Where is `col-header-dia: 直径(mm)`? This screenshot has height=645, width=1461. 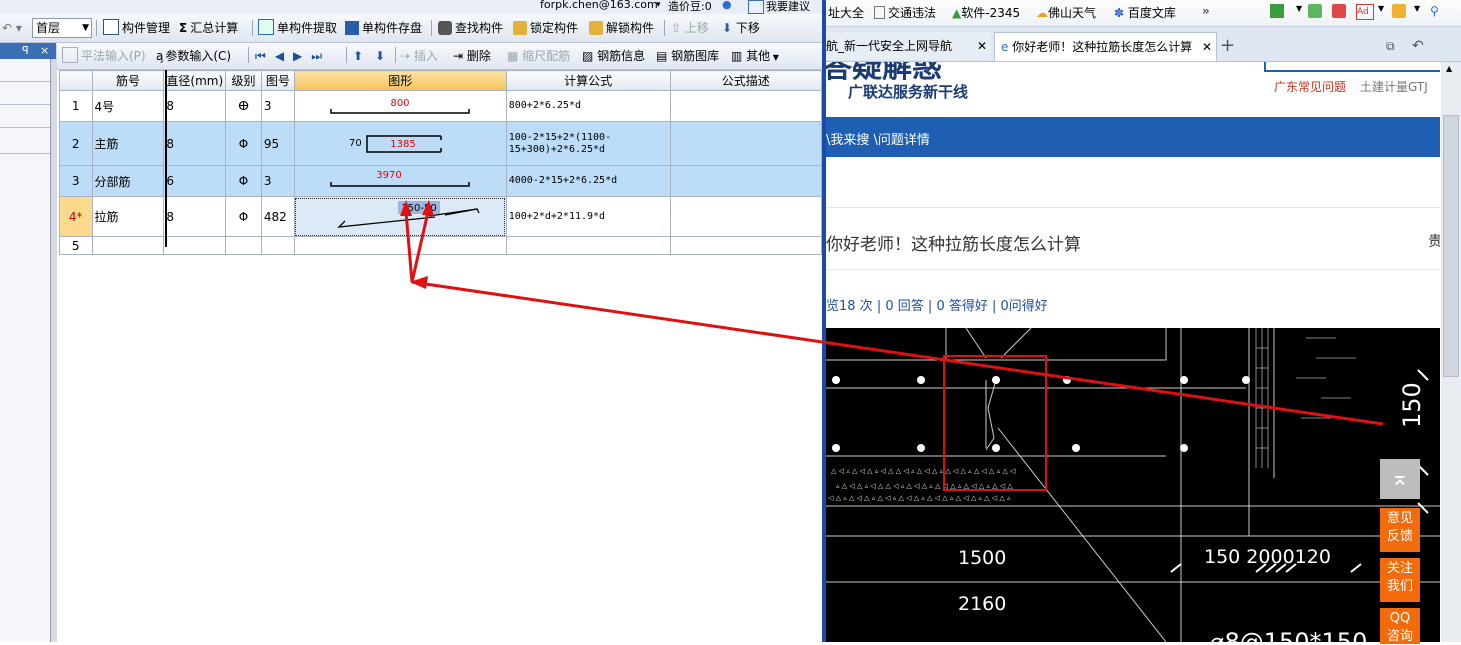 col-header-dia: 直径(mm) is located at coordinates (195, 80).